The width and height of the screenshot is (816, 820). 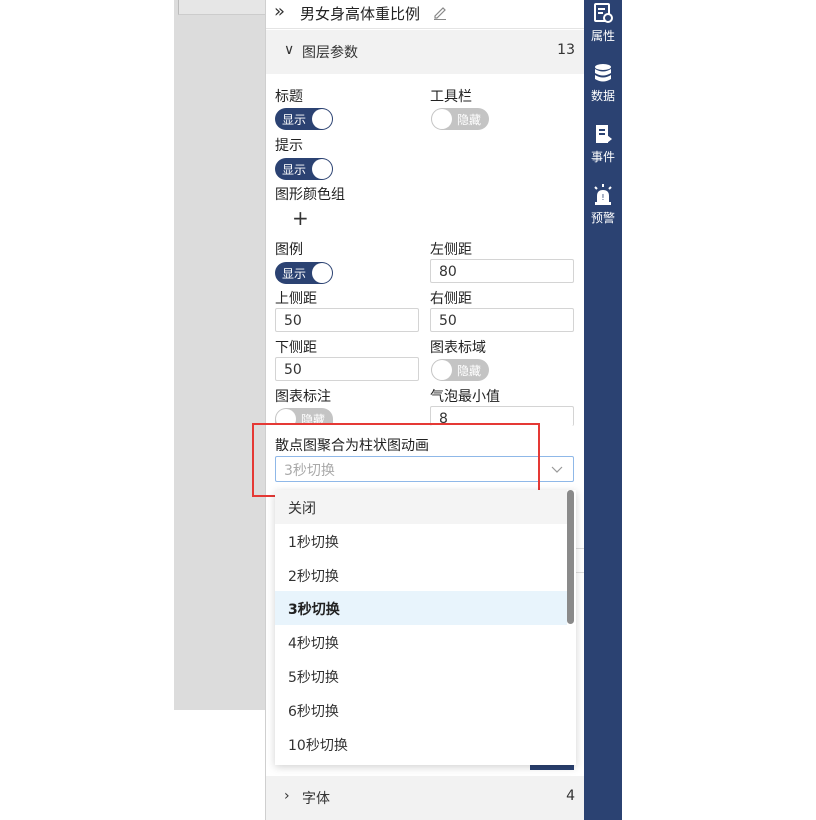 What do you see at coordinates (347, 320) in the screenshot?
I see `top-margin-input: 50` at bounding box center [347, 320].